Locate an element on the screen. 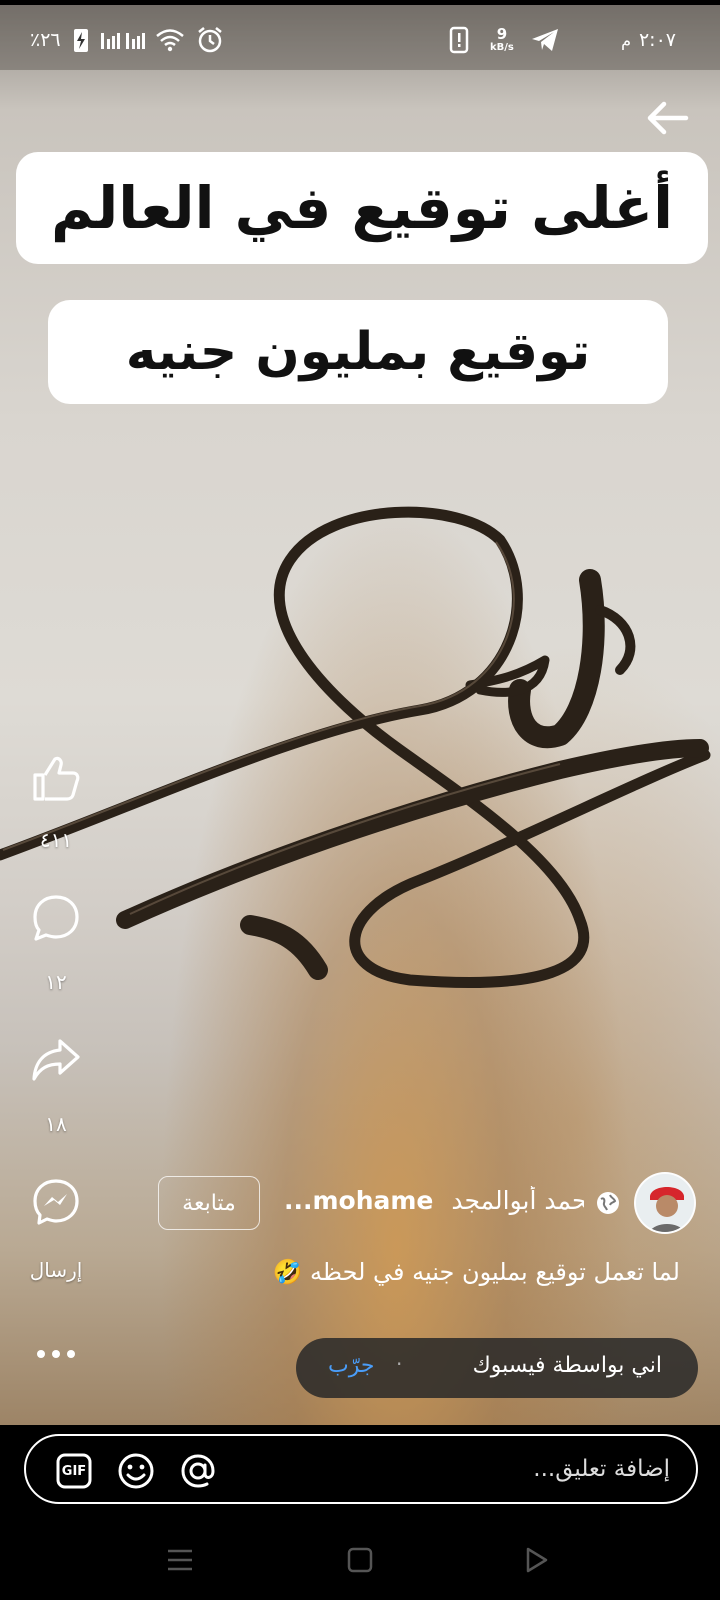 This screenshot has width=720, height=1600. telegram-icon is located at coordinates (545, 40).